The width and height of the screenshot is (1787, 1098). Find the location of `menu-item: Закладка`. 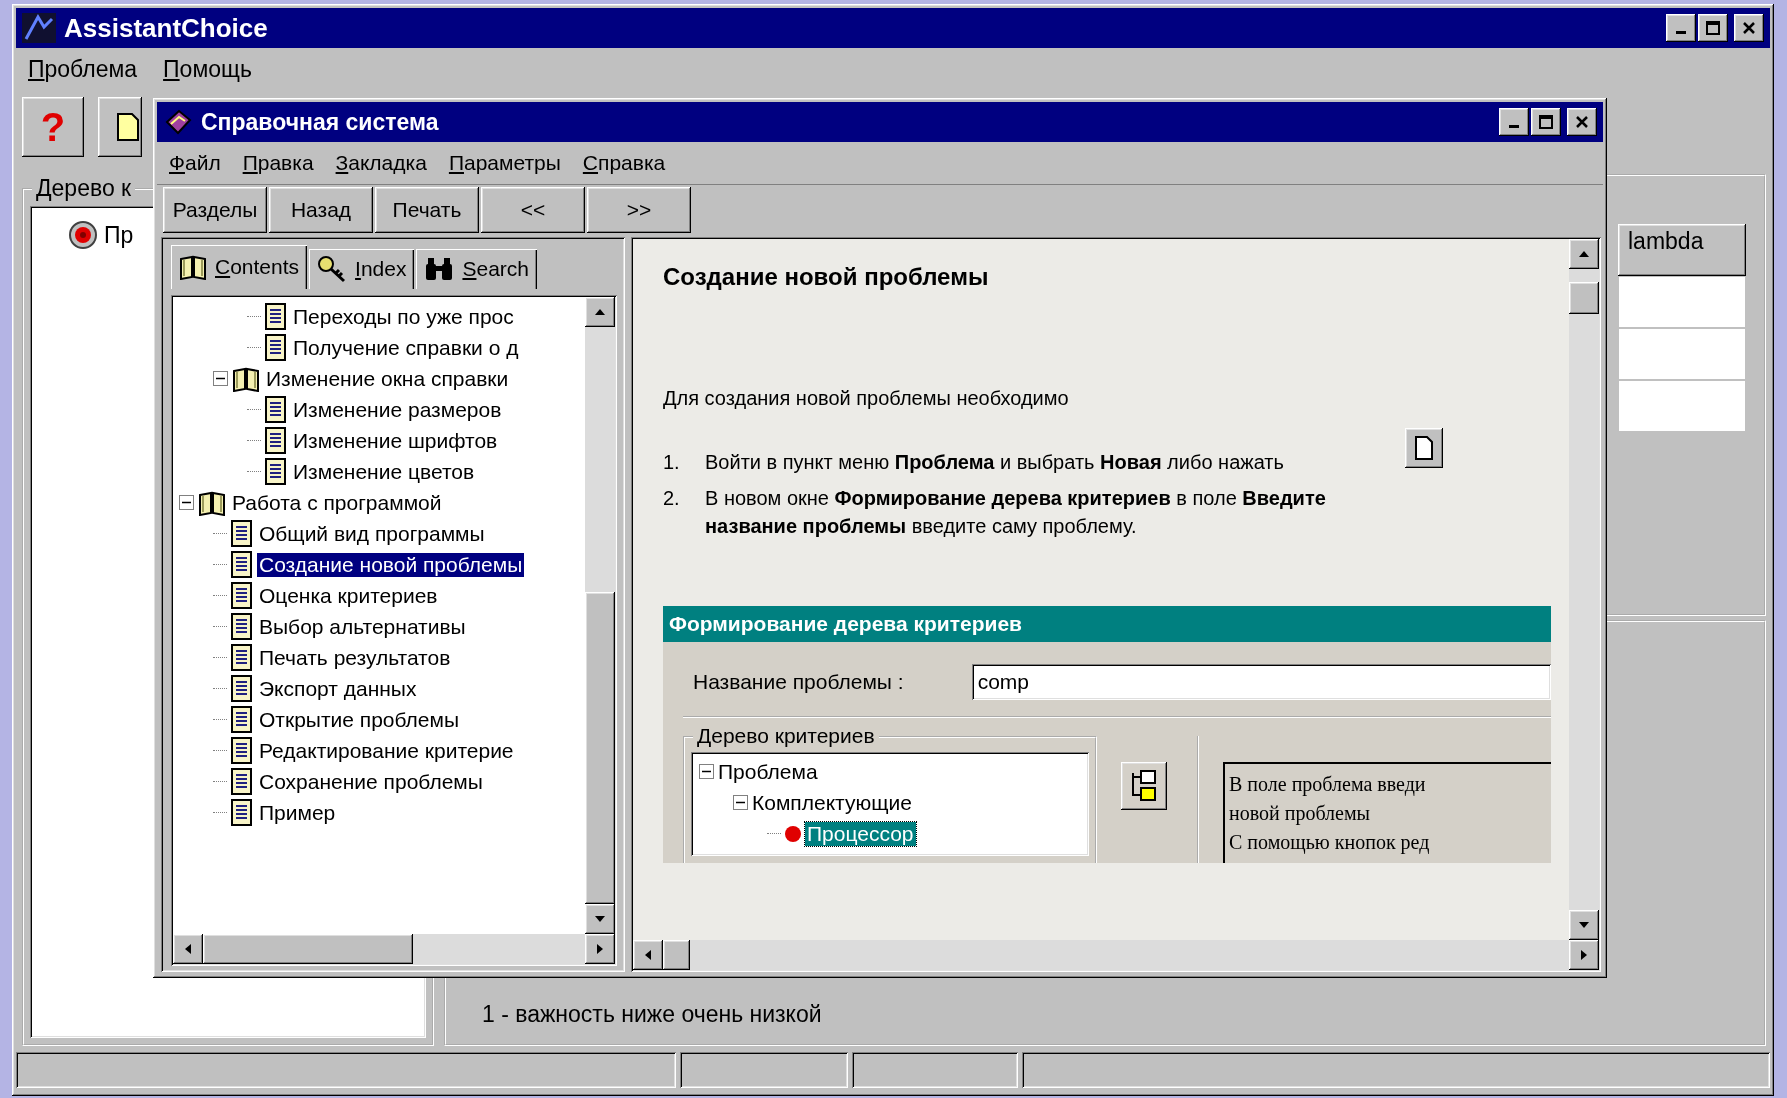

menu-item: Закладка is located at coordinates (381, 163).